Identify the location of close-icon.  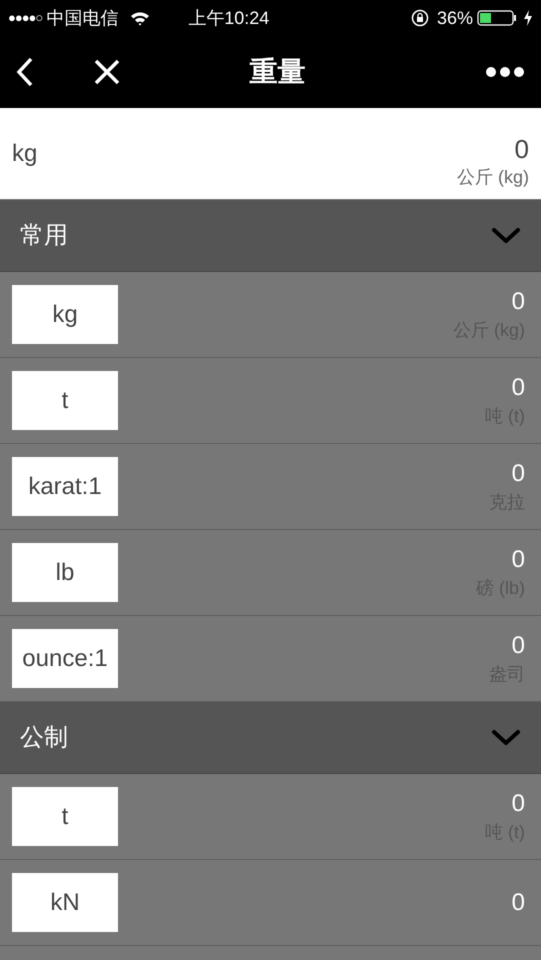
(107, 72).